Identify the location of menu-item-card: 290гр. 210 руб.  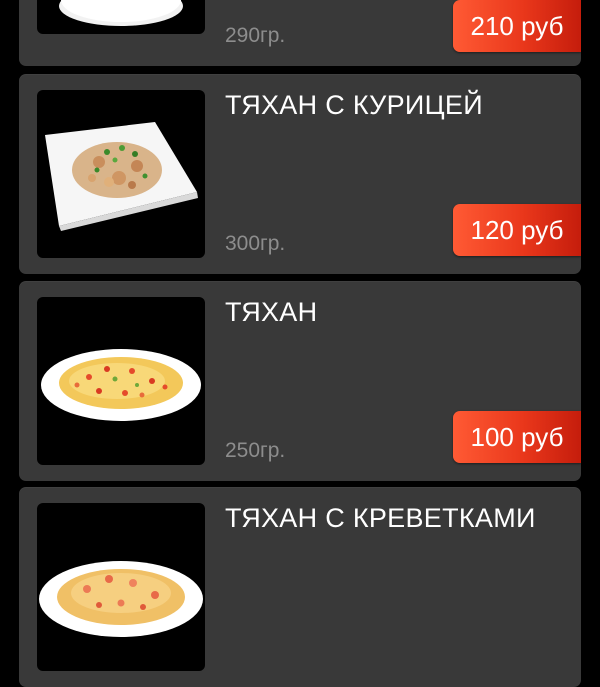
(300, 33).